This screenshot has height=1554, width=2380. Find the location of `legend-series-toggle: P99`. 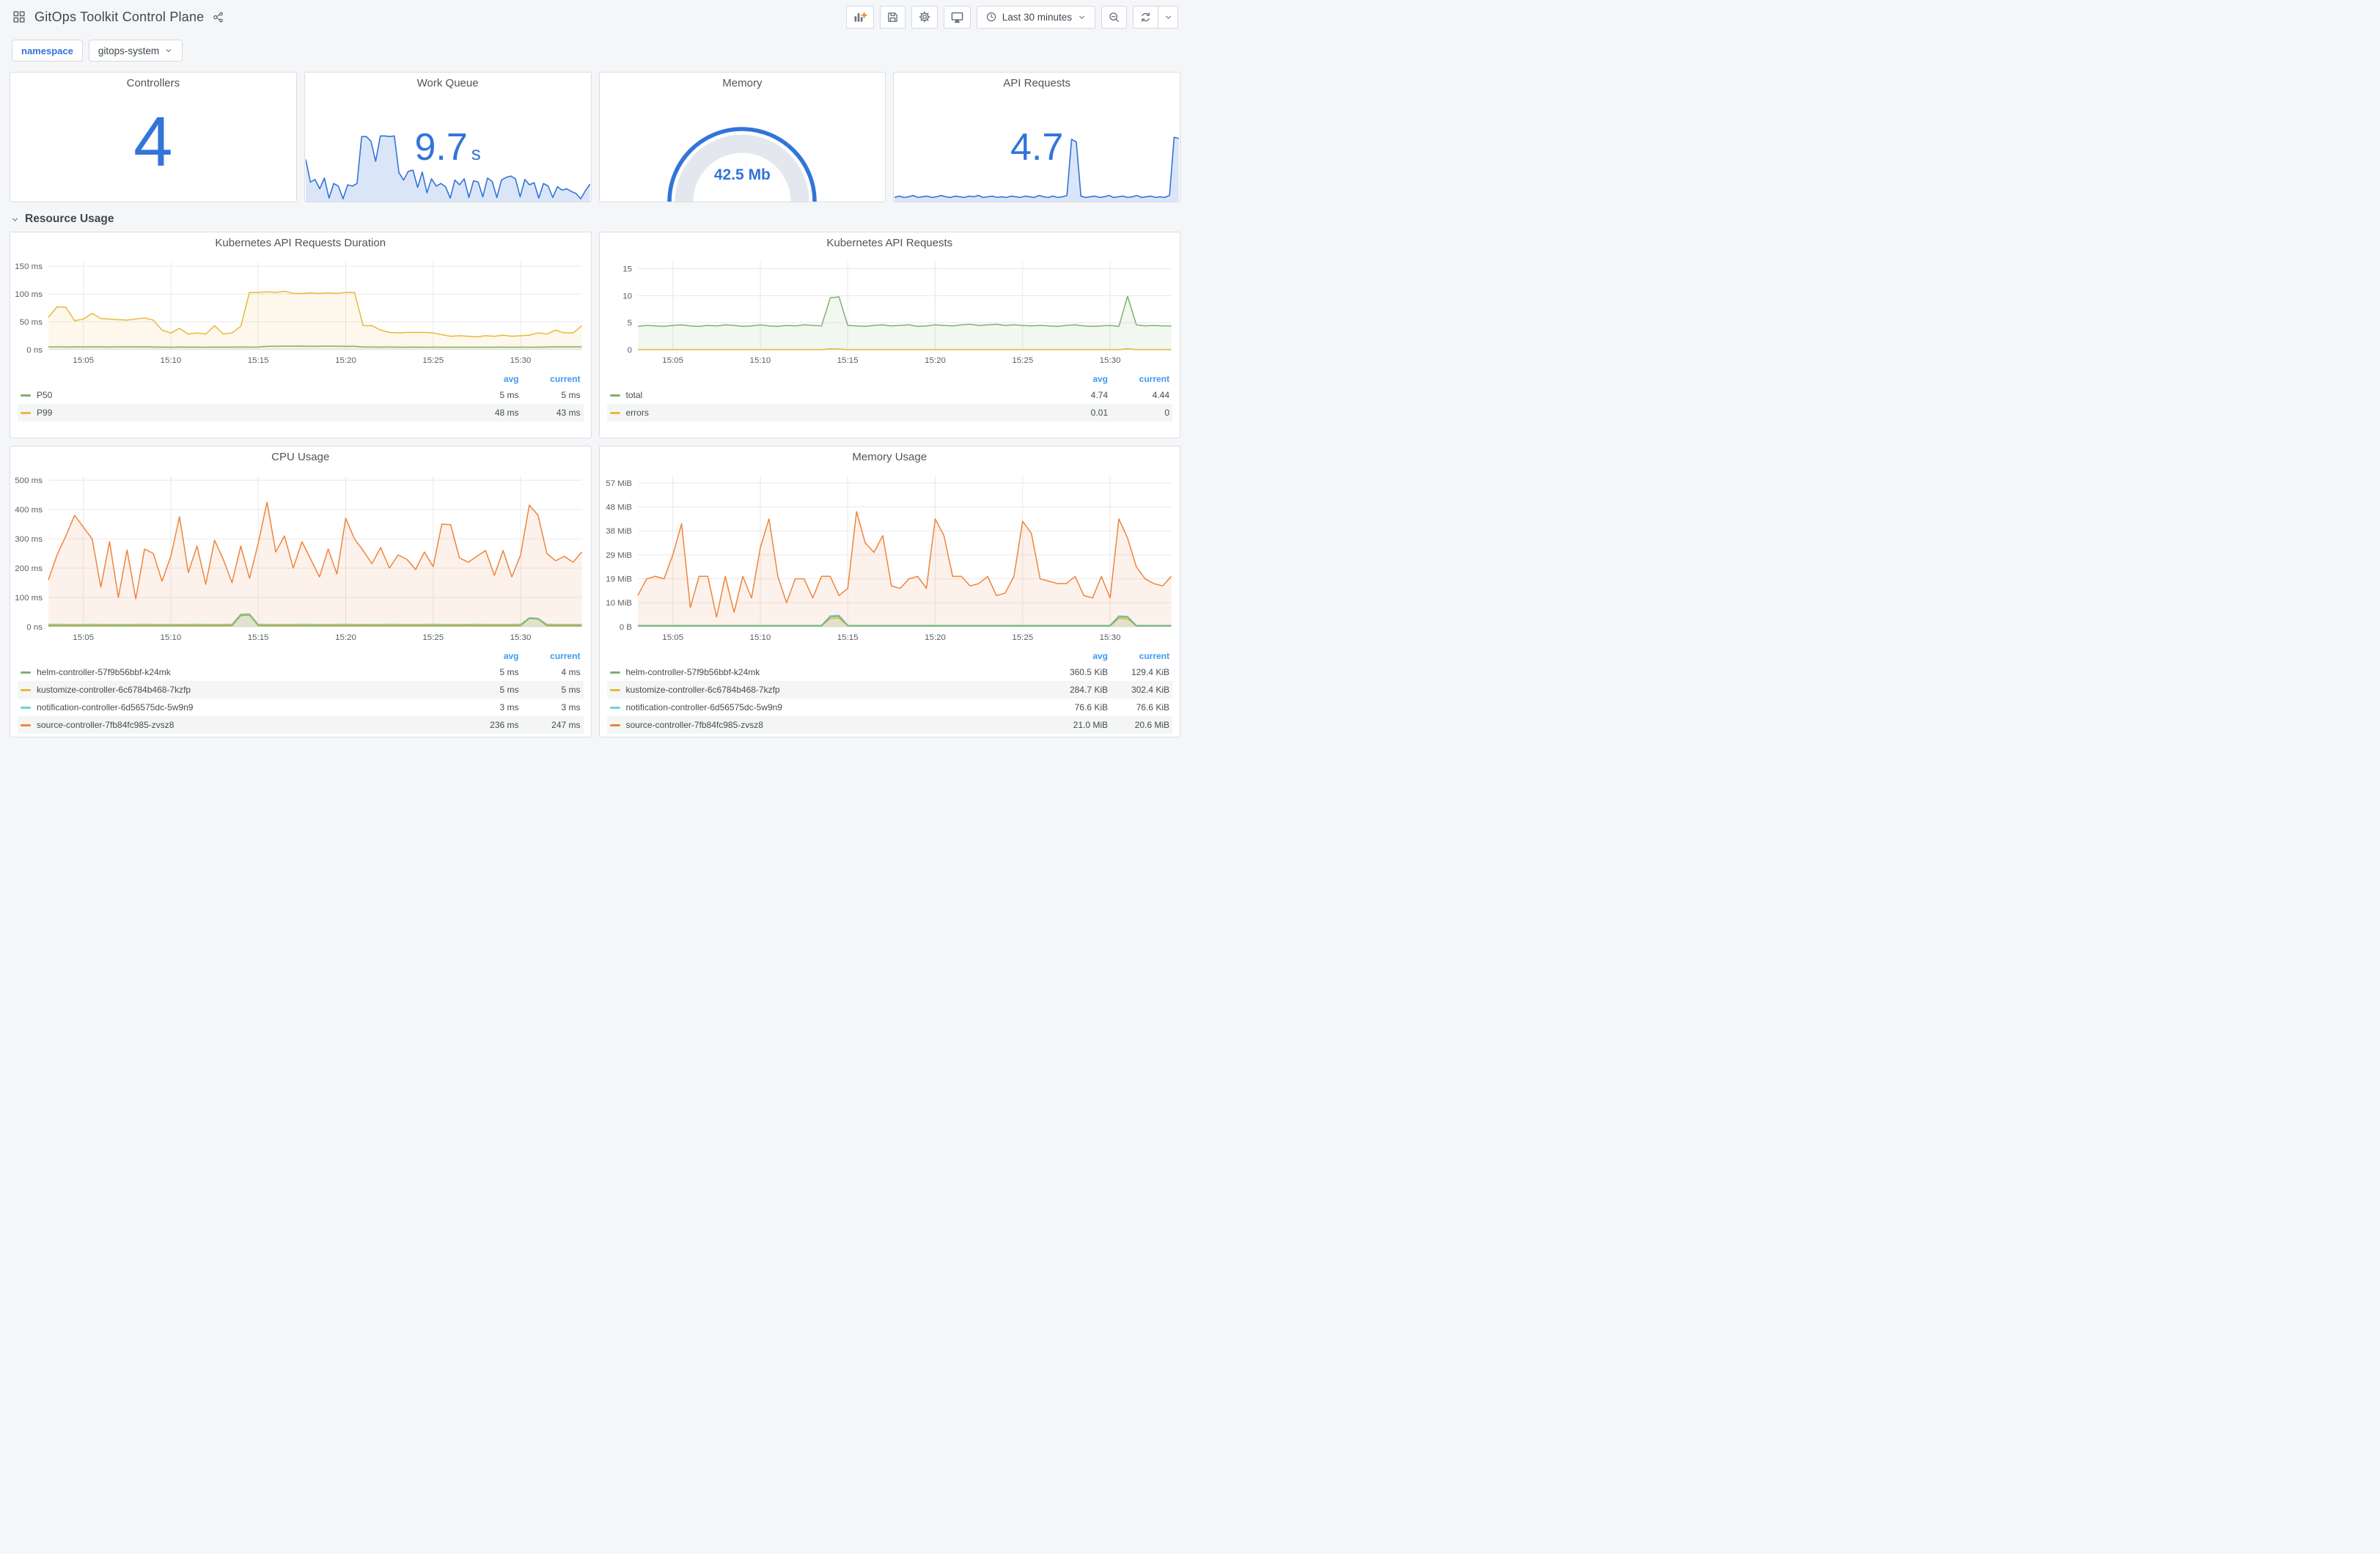

legend-series-toggle: P99 is located at coordinates (235, 413).